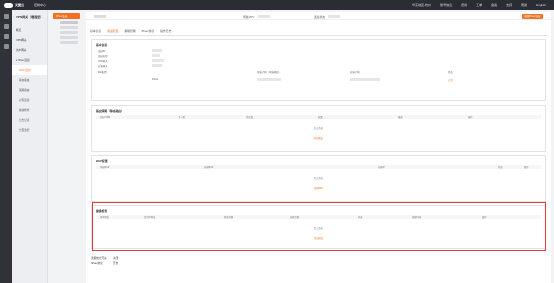  I want to click on logo-text: 天翼云, so click(20, 5).